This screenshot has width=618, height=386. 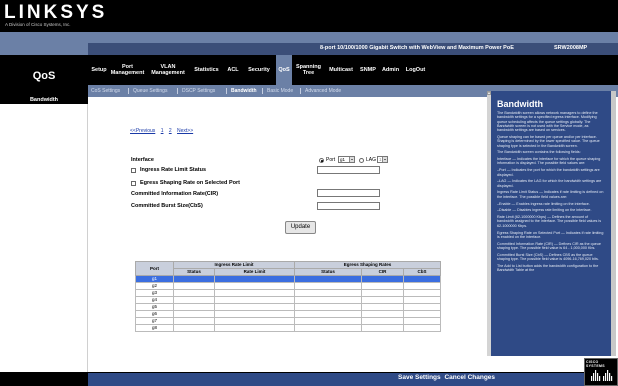 What do you see at coordinates (170, 131) in the screenshot?
I see `pager-page-2: 2` at bounding box center [170, 131].